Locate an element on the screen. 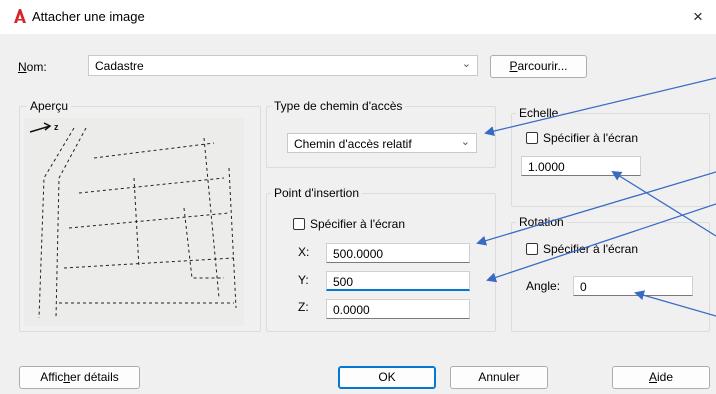  scale-specify-label: Spécifier à l'écran is located at coordinates (591, 138).